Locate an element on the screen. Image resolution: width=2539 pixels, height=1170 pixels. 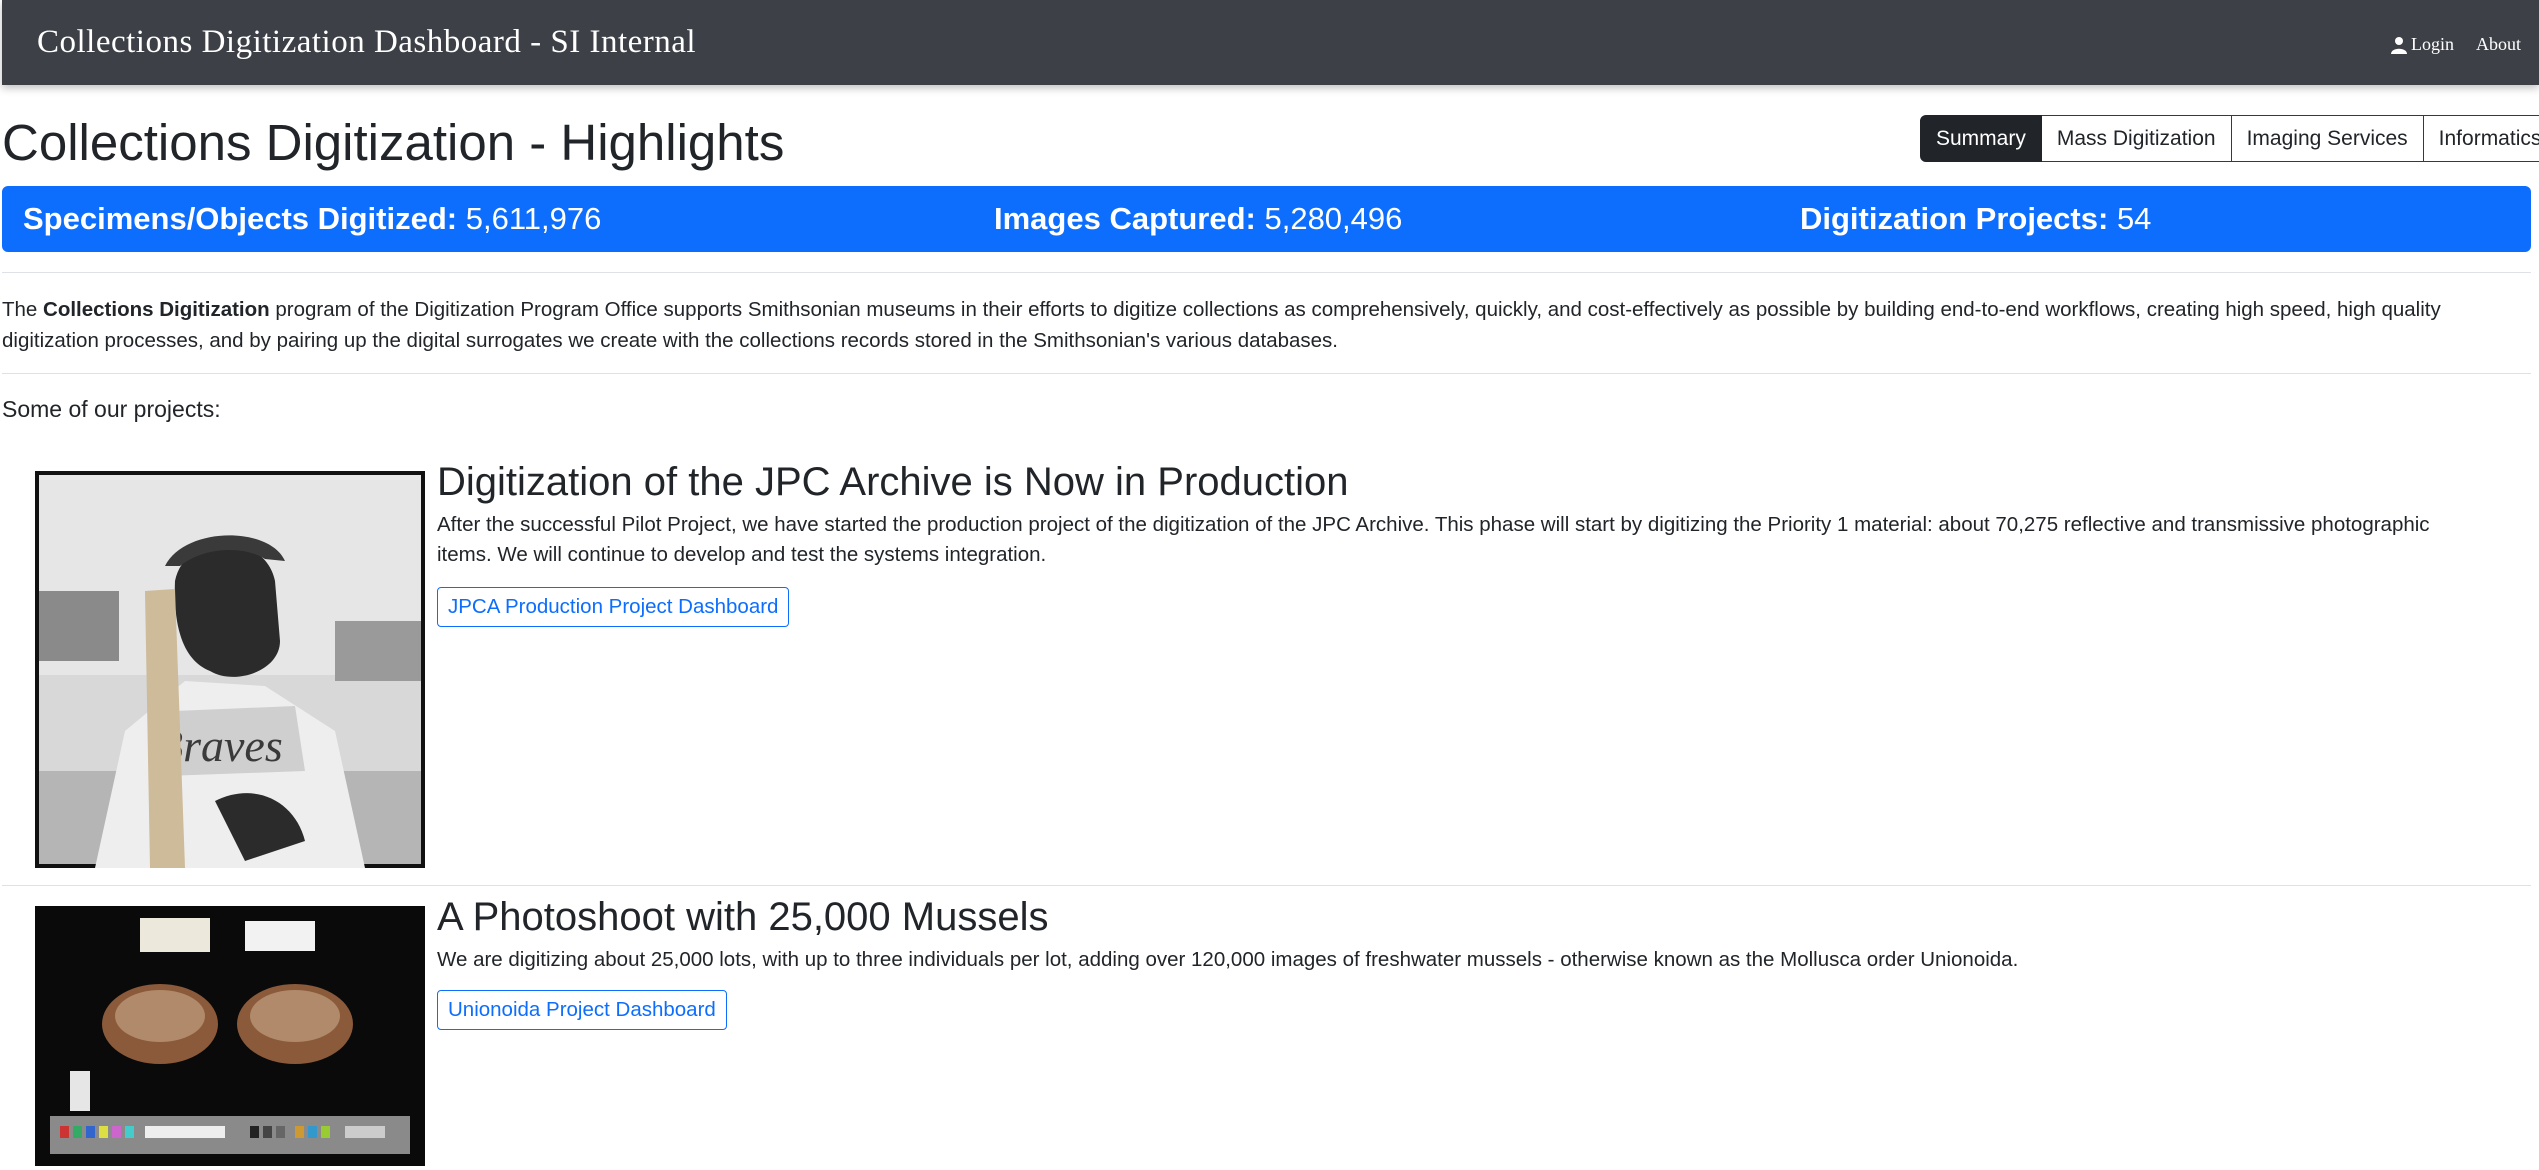
tab-informatics: Informatics is located at coordinates (2481, 138).